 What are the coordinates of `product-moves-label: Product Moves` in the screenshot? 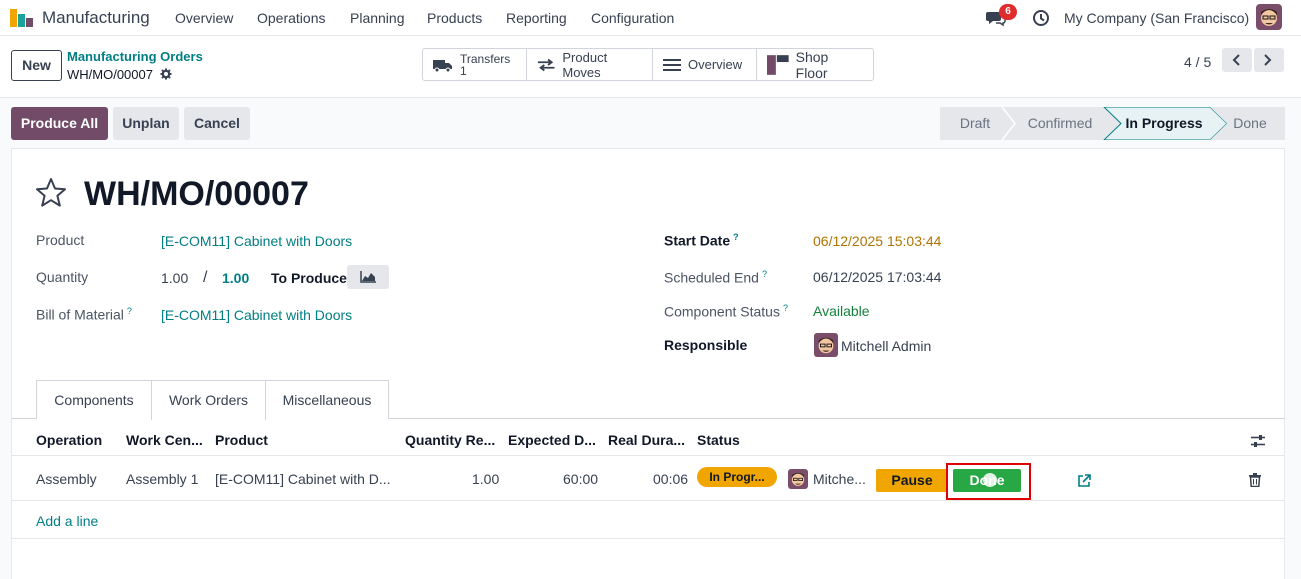 It's located at (585, 64).